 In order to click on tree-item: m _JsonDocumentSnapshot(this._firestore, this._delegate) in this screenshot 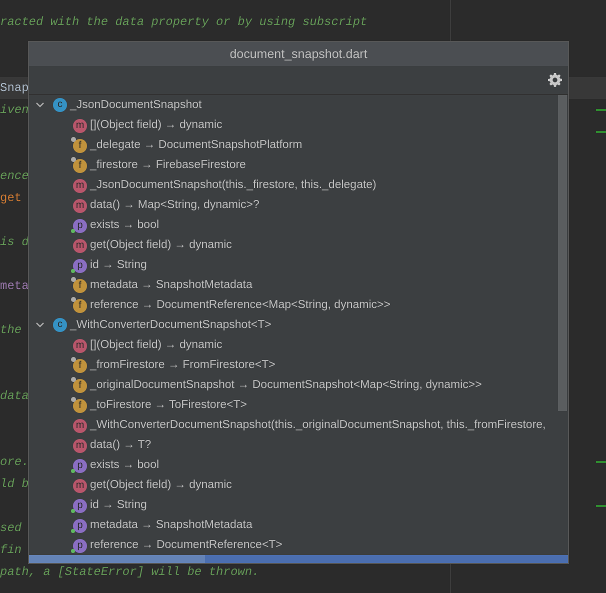, I will do `click(293, 185)`.